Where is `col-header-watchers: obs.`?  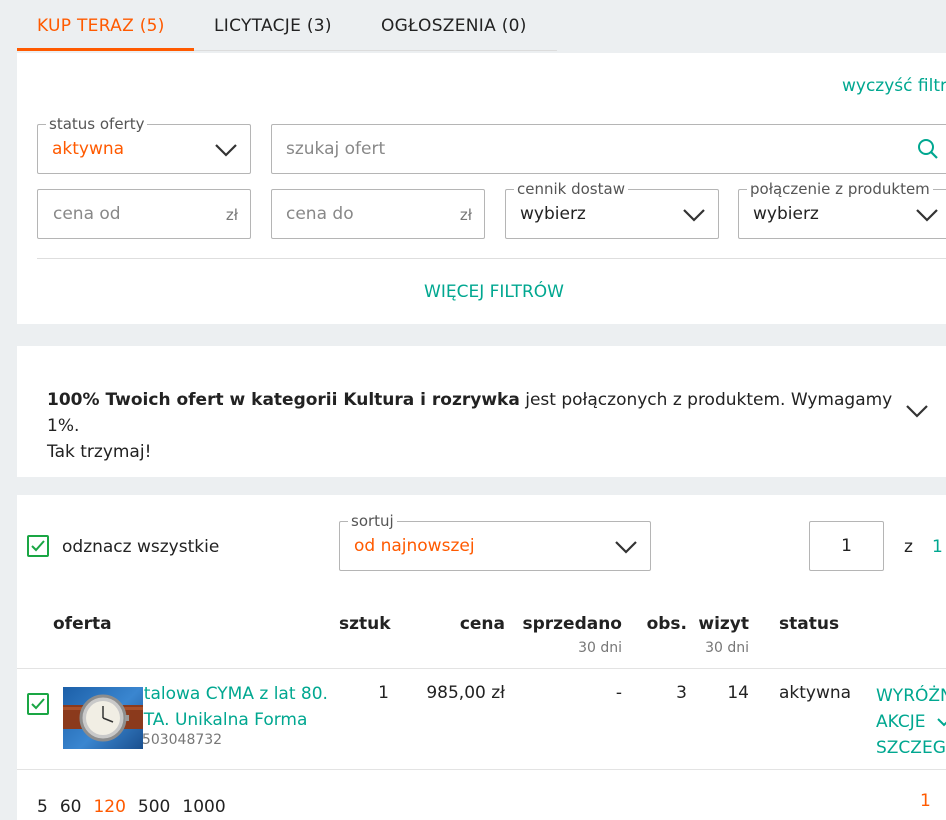
col-header-watchers: obs. is located at coordinates (662, 624).